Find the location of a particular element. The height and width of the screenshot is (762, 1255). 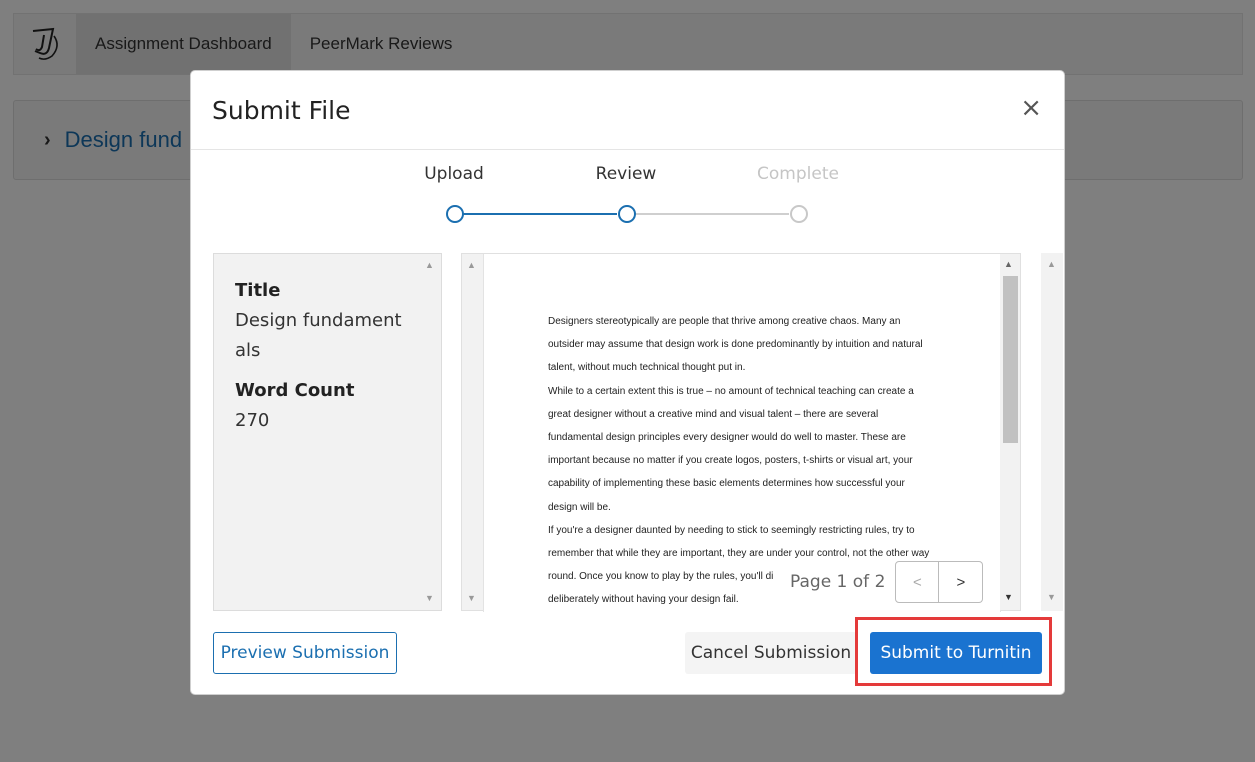

step-complete-label: Complete is located at coordinates (798, 174).